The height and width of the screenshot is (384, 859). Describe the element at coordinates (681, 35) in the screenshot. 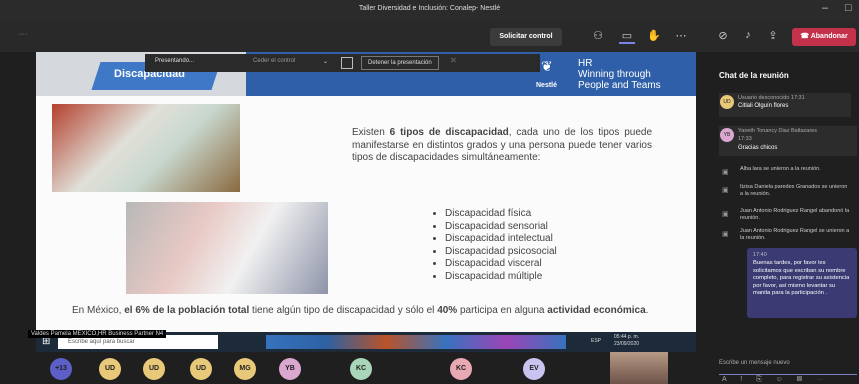

I see `more-options-icon: ⋯` at that location.